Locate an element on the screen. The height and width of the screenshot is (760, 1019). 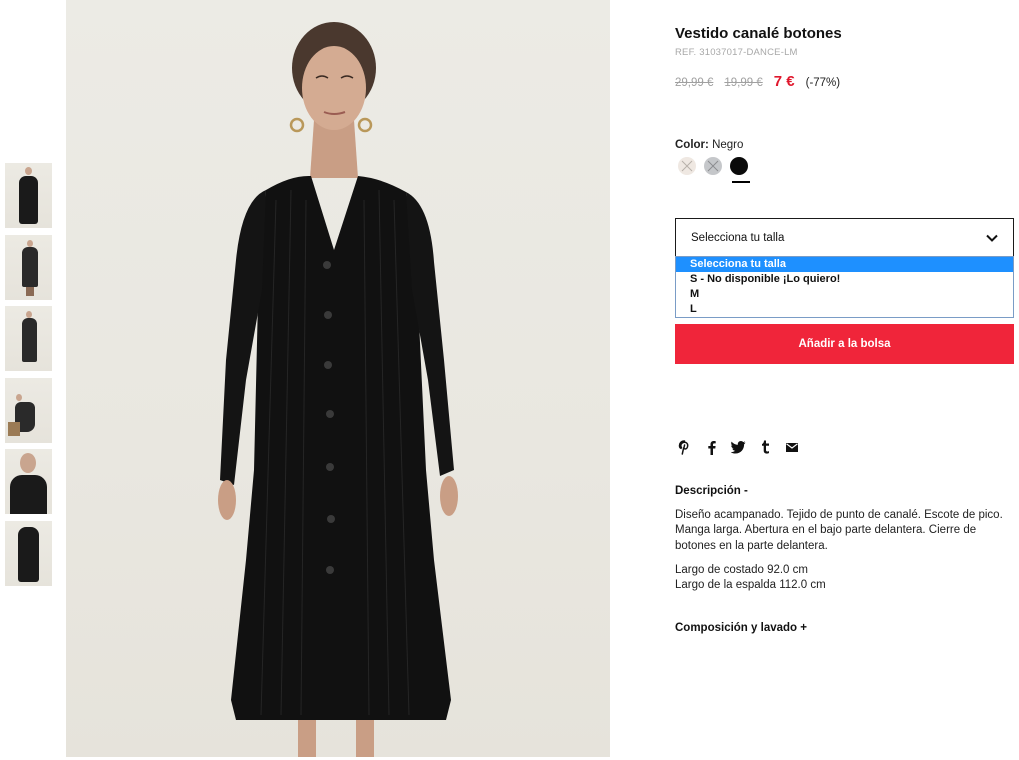
current-price: 7 € is located at coordinates (784, 81).